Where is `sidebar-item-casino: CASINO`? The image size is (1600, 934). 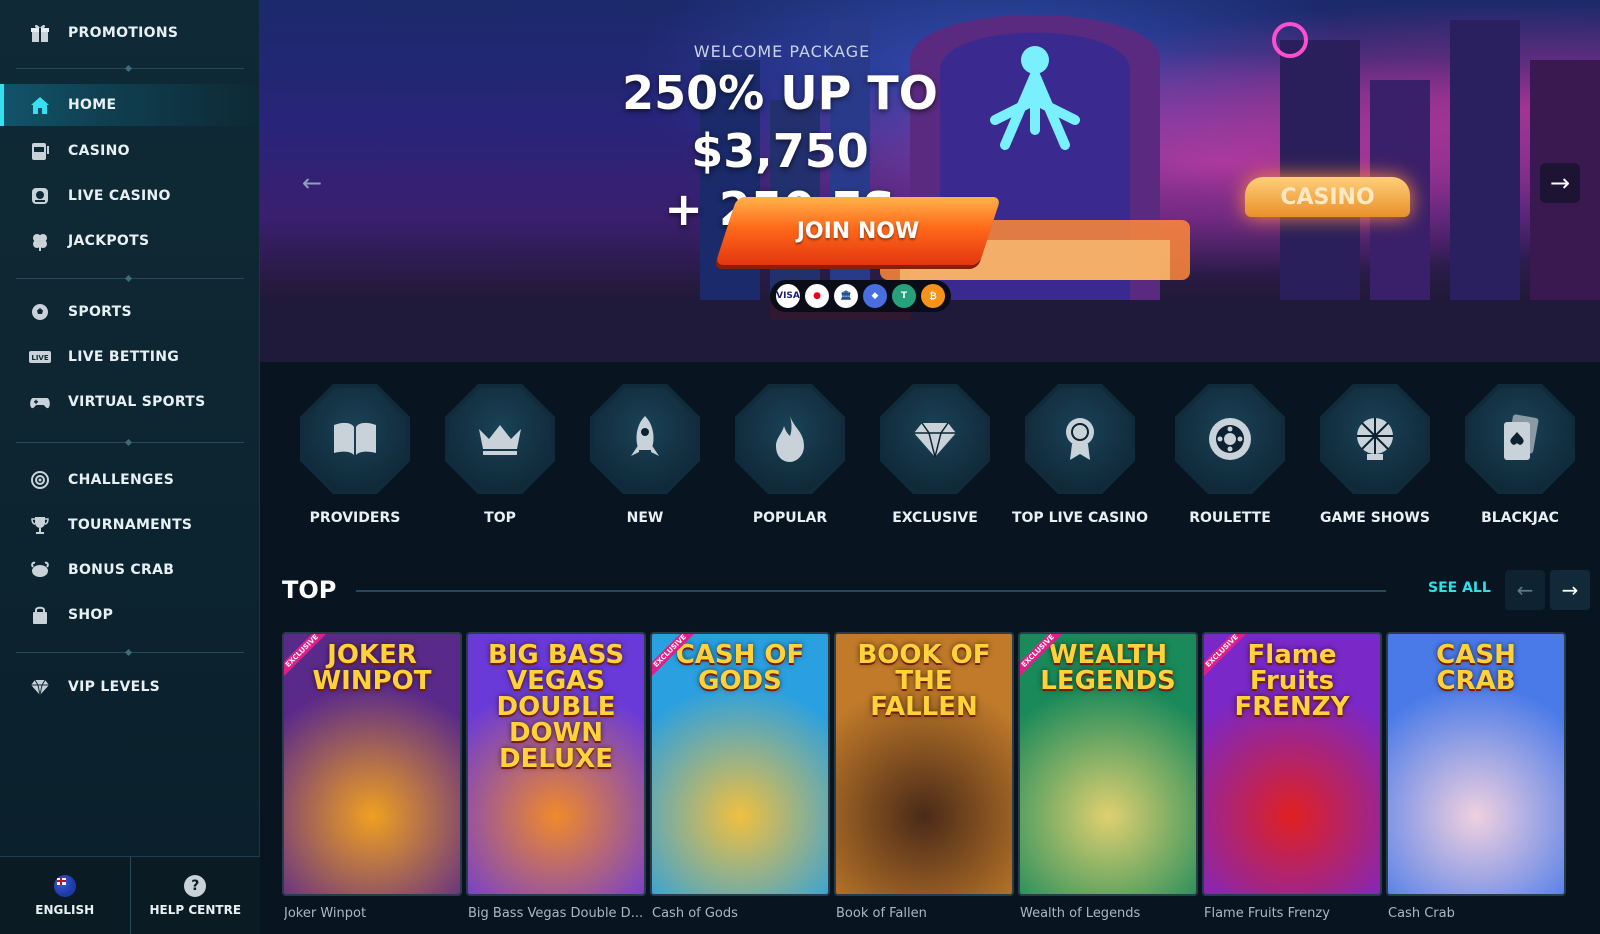 sidebar-item-casino: CASINO is located at coordinates (130, 151).